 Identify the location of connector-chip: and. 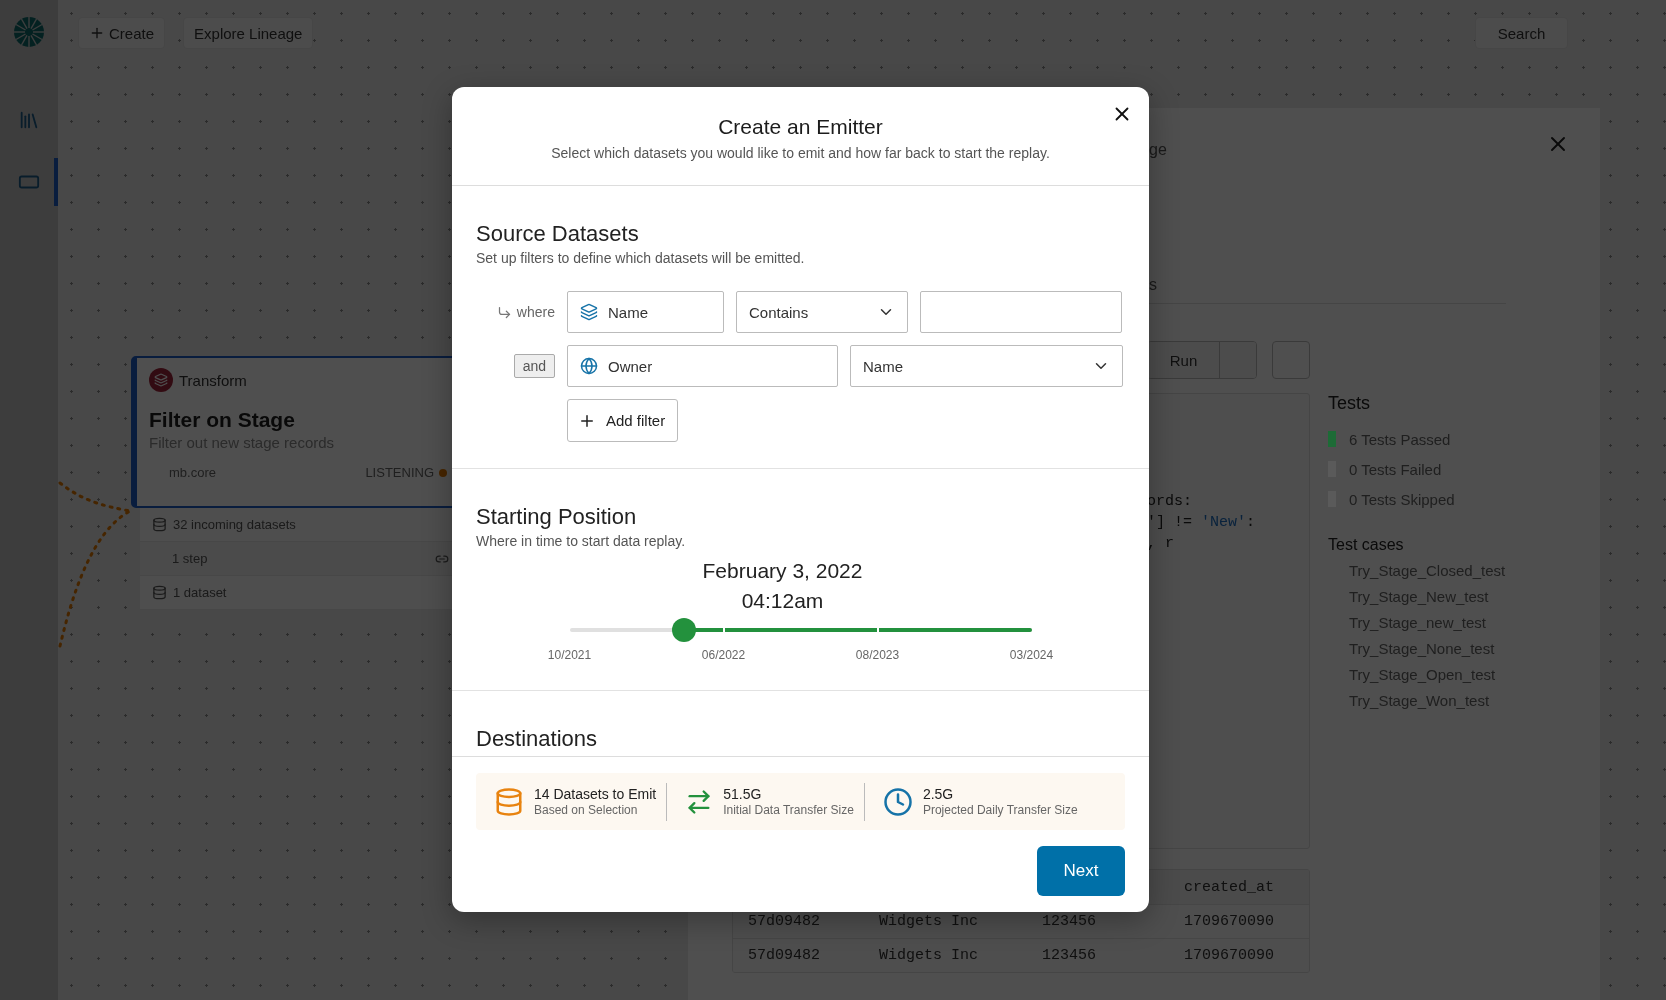
(534, 366).